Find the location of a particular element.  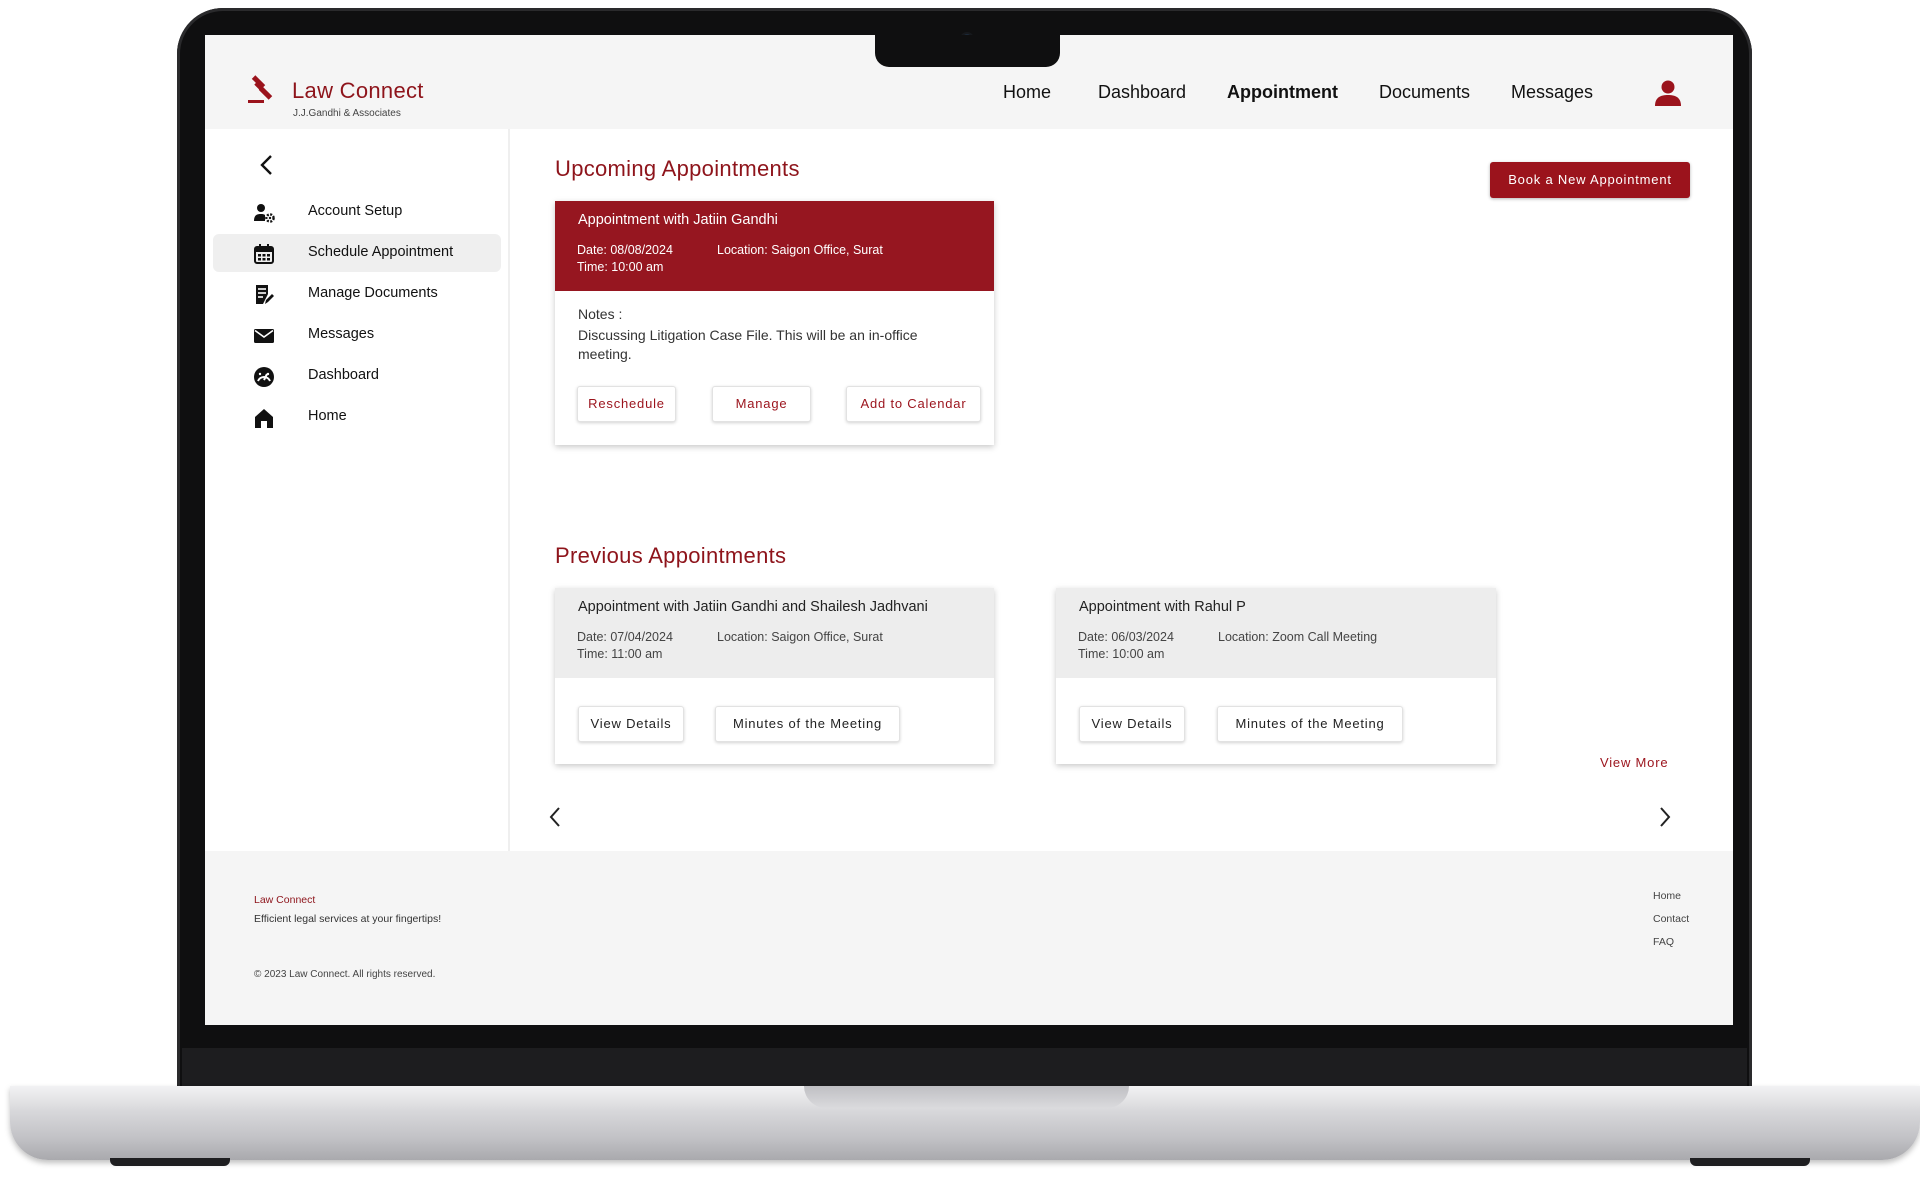

sidebar-item-label: Account Setup is located at coordinates (355, 211).